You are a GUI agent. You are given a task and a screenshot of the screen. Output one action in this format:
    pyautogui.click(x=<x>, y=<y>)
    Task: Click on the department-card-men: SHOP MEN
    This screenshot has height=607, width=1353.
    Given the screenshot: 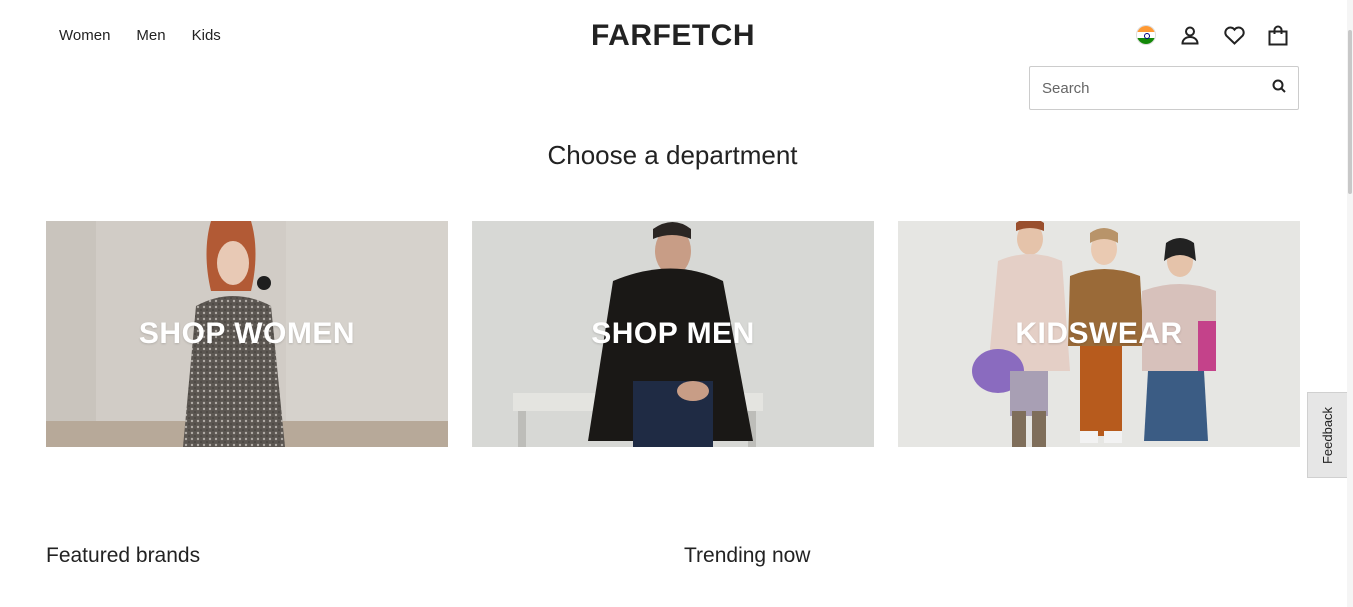 What is the action you would take?
    pyautogui.click(x=673, y=334)
    